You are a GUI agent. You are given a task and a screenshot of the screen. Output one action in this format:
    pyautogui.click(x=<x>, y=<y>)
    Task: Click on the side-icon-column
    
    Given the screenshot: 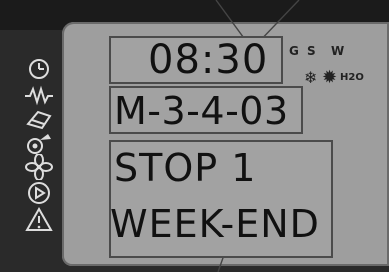 What is the action you would take?
    pyautogui.click(x=38, y=159)
    